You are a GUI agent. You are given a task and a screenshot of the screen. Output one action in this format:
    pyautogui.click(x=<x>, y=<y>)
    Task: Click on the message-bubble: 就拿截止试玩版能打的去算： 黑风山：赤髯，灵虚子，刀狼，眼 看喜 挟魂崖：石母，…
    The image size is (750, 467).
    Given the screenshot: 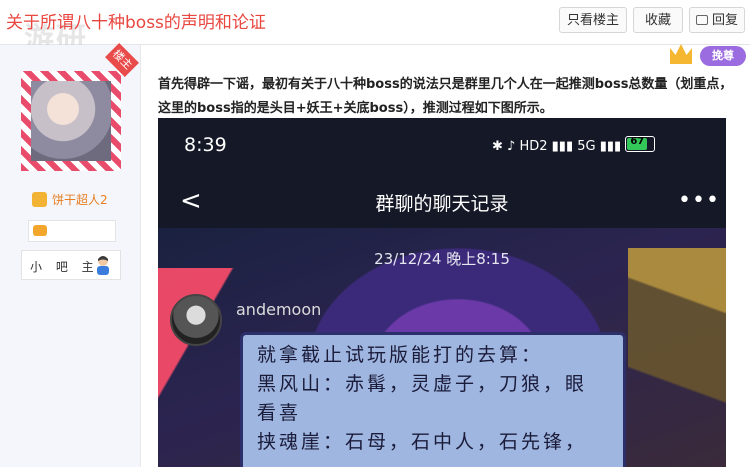 What is the action you would take?
    pyautogui.click(x=433, y=399)
    